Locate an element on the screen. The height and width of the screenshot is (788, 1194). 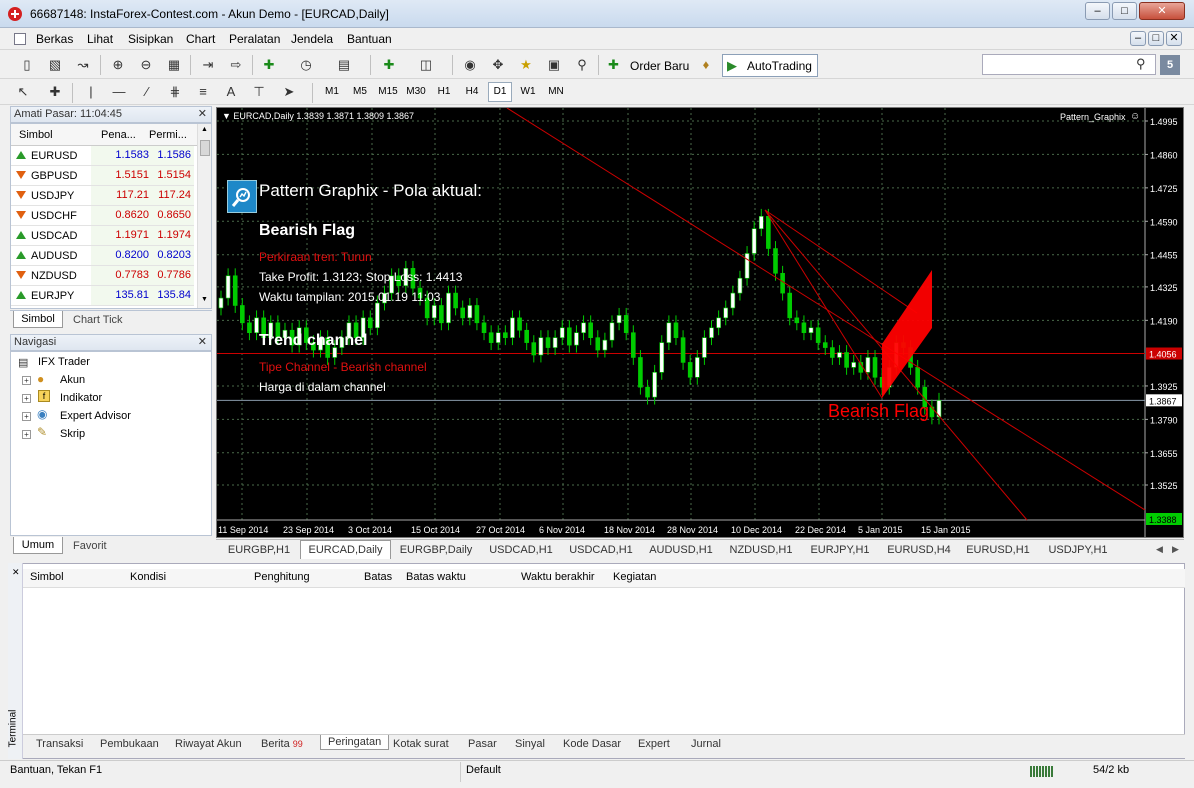
tab-favorites: Favorit is located at coordinates (90, 546).